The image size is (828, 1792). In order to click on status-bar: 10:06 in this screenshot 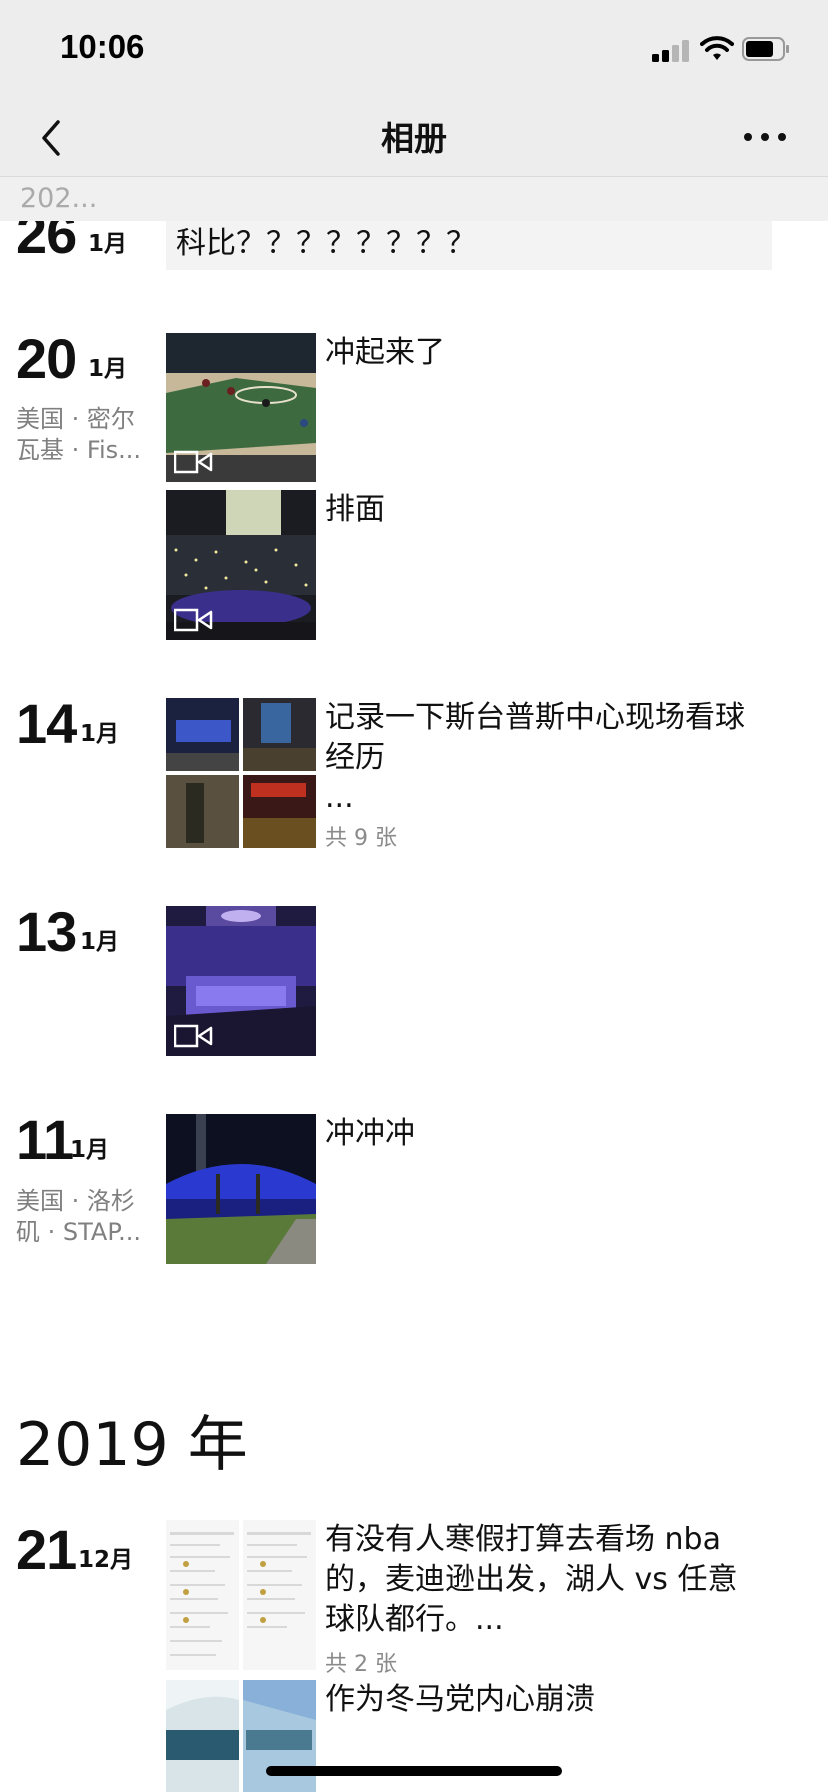, I will do `click(414, 50)`.